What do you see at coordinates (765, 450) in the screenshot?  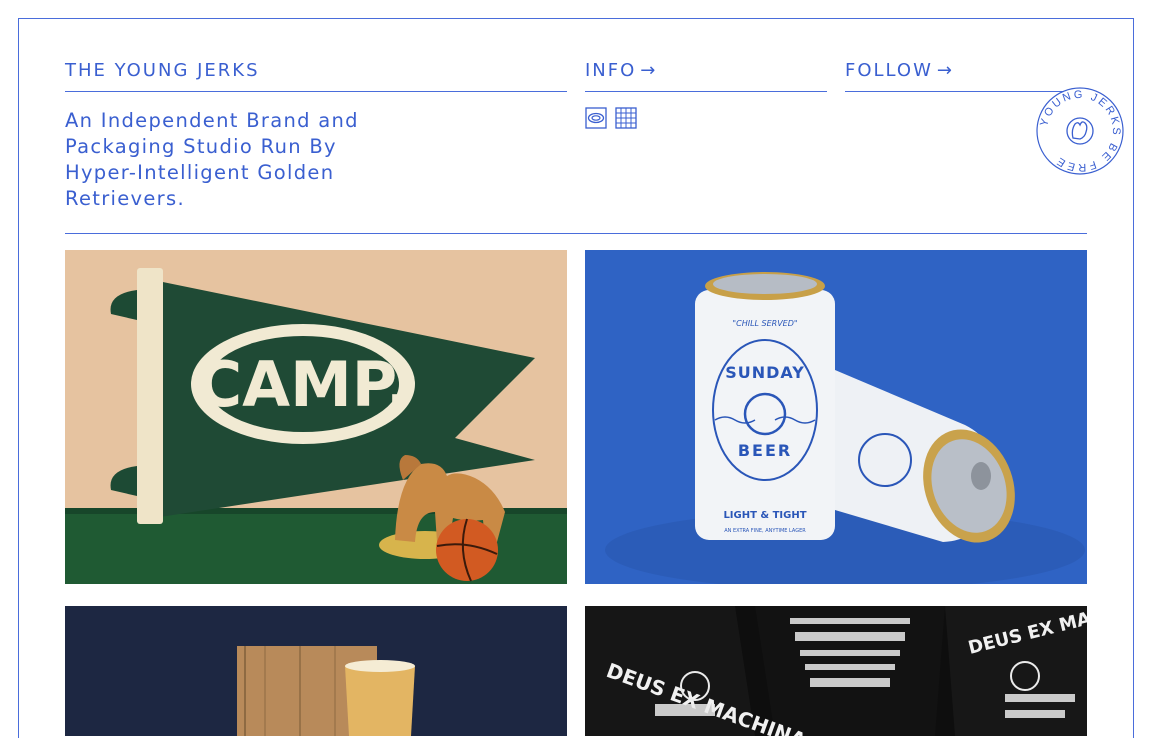 I see `can-name-2: BEER` at bounding box center [765, 450].